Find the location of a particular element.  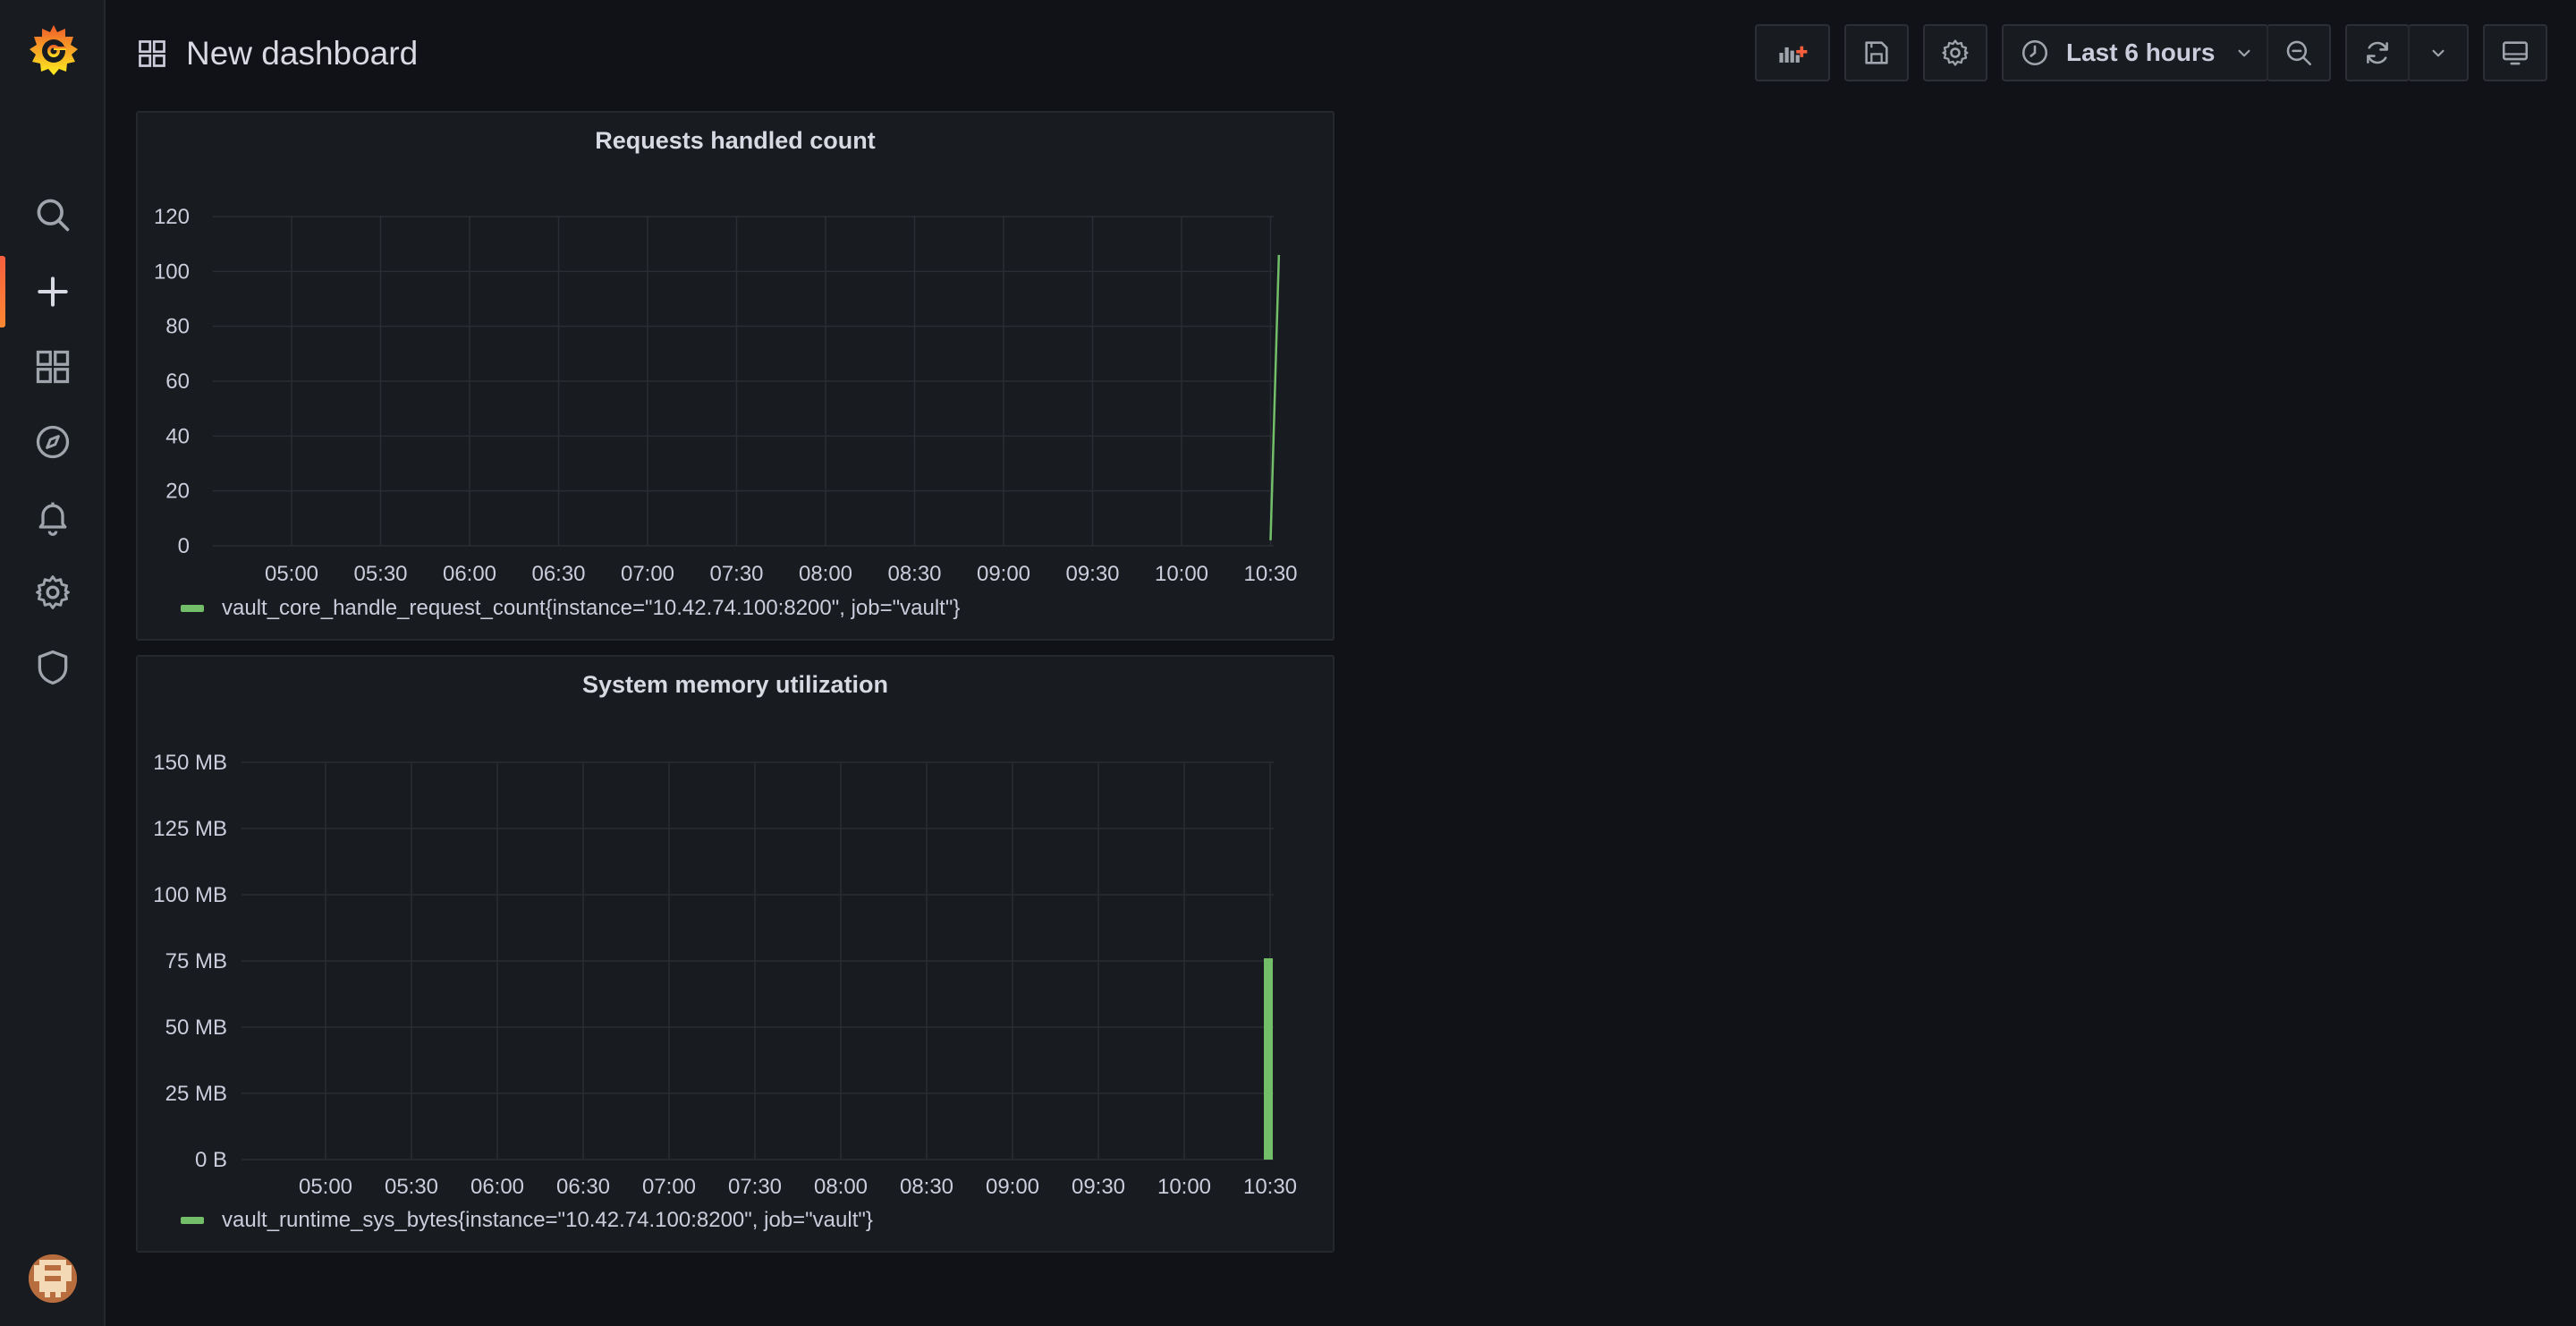

save-icon is located at coordinates (1876, 52).